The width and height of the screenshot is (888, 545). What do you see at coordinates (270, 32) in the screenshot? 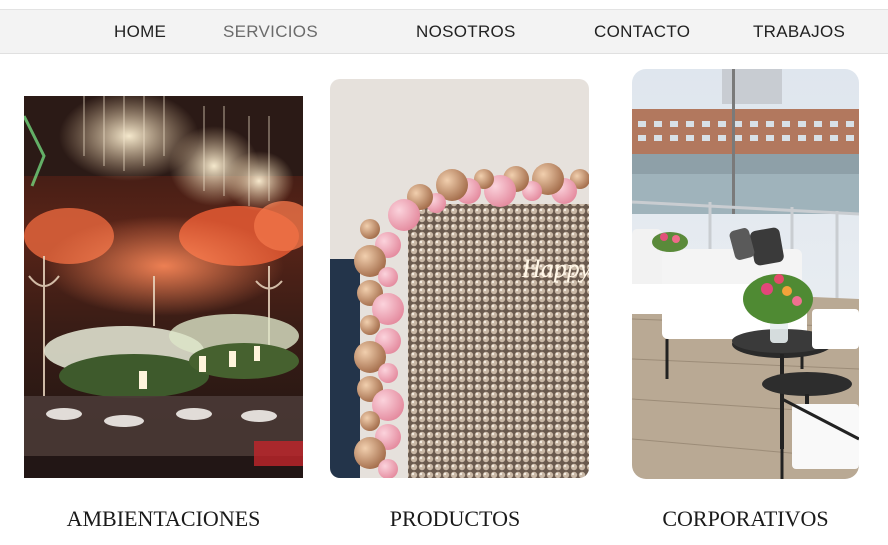
I see `nav-servicios-link: SERVICIOS` at bounding box center [270, 32].